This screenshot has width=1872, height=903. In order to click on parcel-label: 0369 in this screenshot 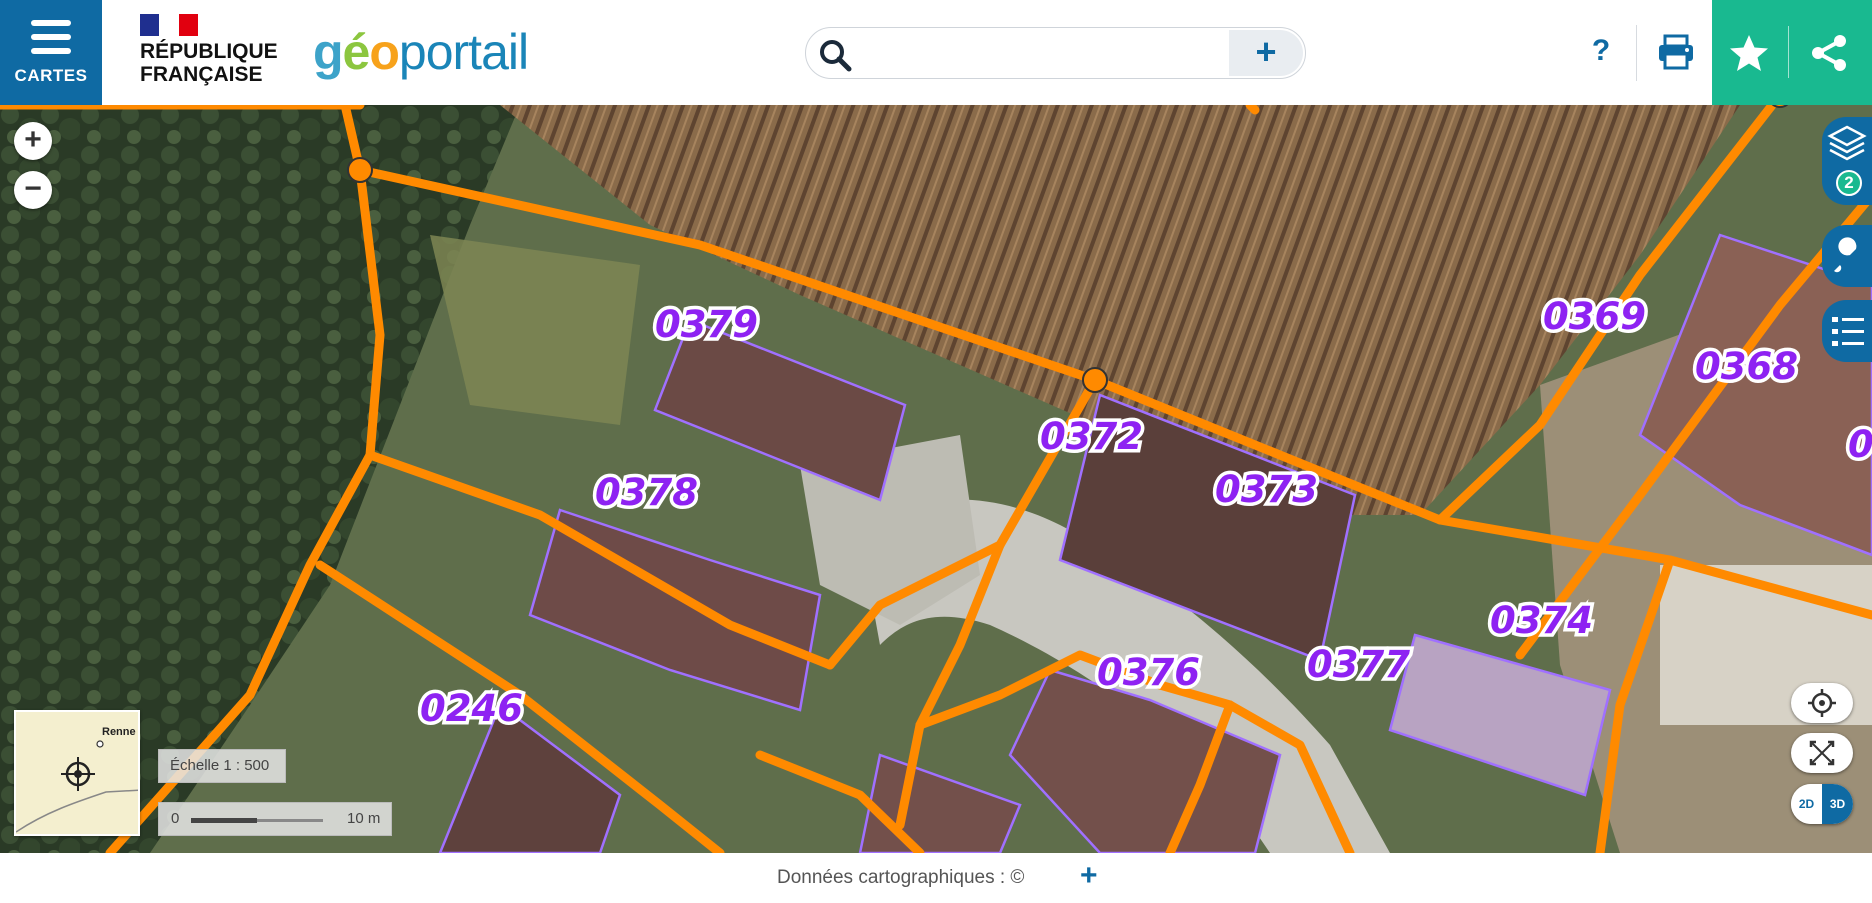, I will do `click(1595, 317)`.